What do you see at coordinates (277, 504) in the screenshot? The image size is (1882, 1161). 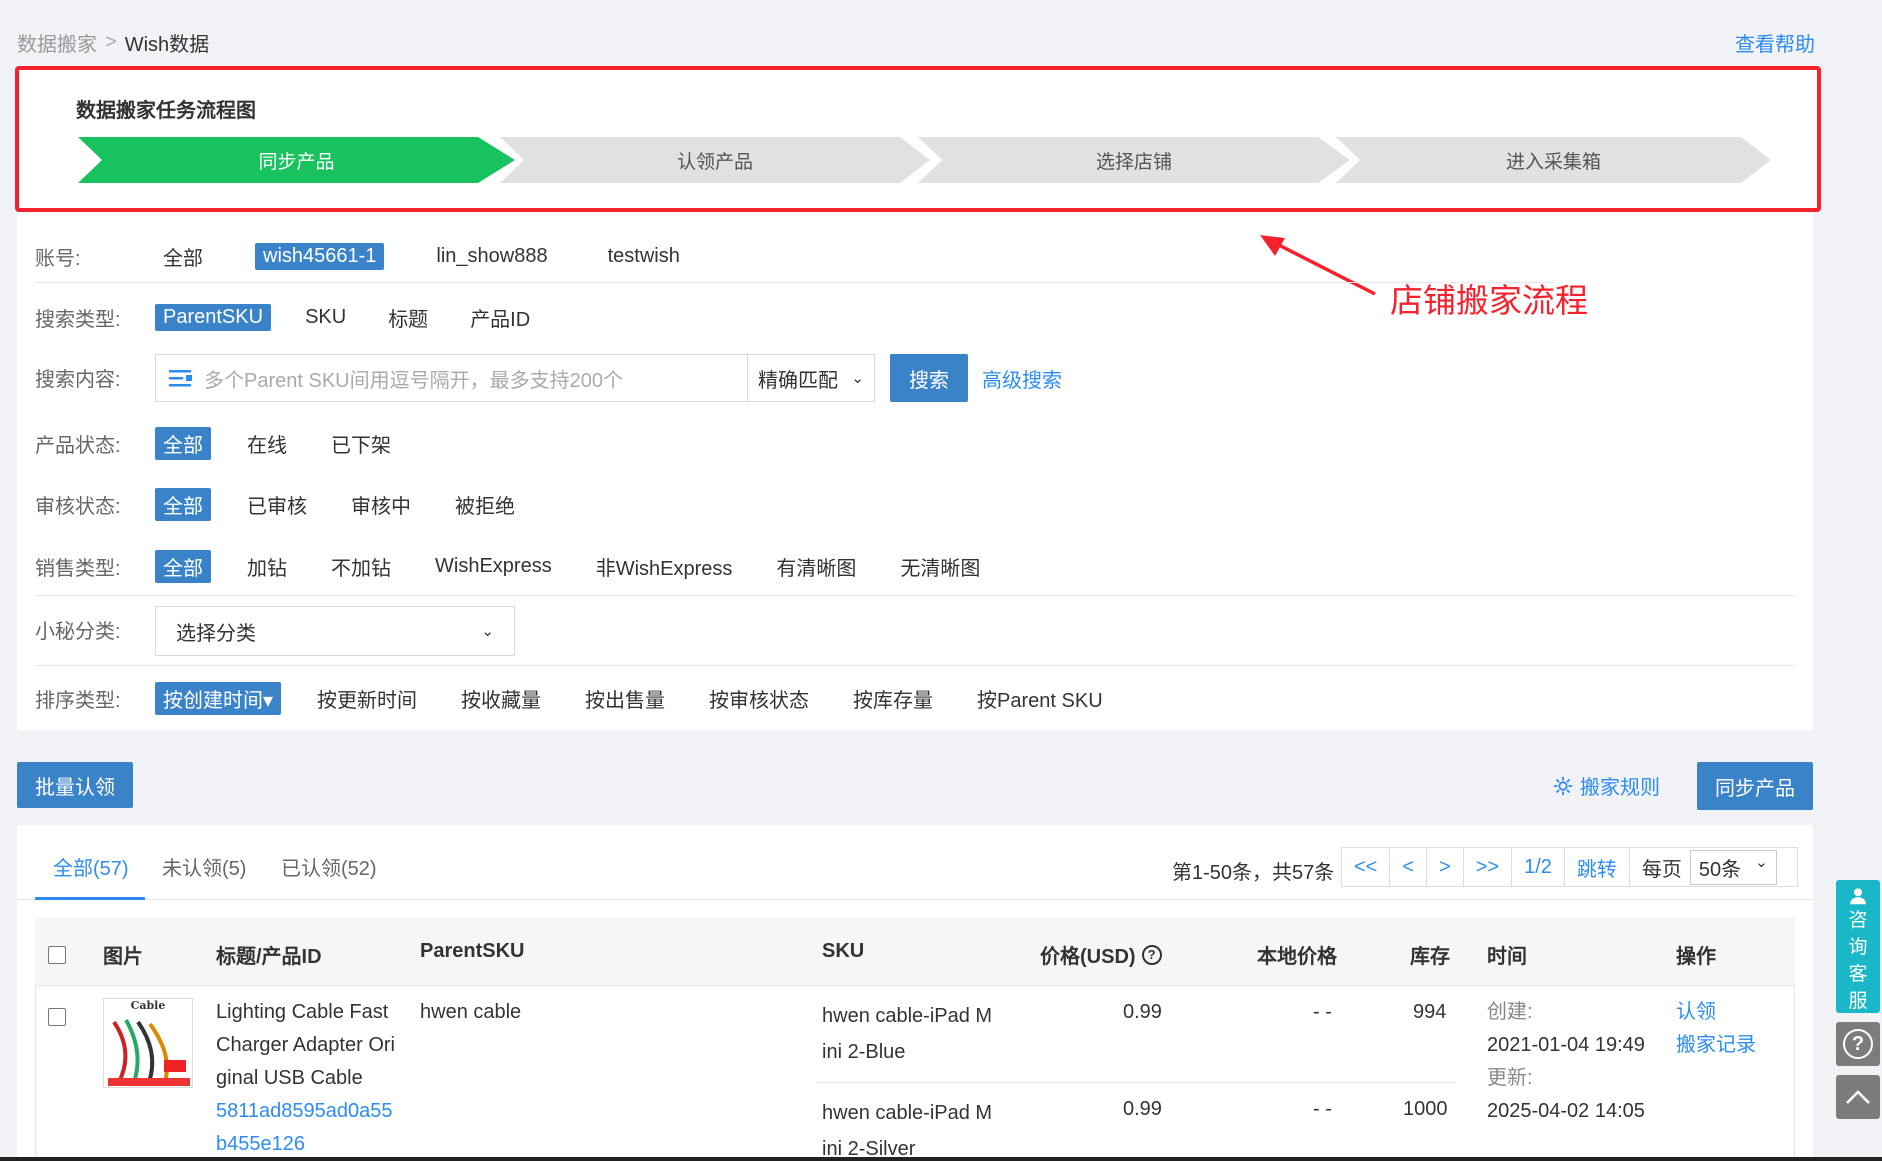 I see `review-status-option: 已审核` at bounding box center [277, 504].